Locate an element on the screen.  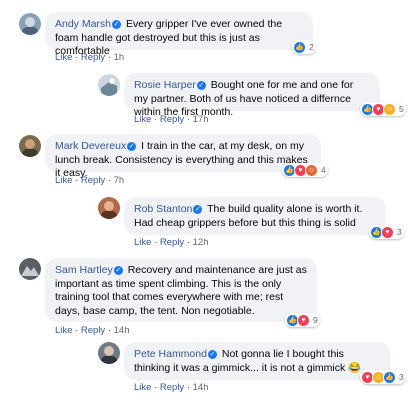
reaction-count: 4 is located at coordinates (323, 170).